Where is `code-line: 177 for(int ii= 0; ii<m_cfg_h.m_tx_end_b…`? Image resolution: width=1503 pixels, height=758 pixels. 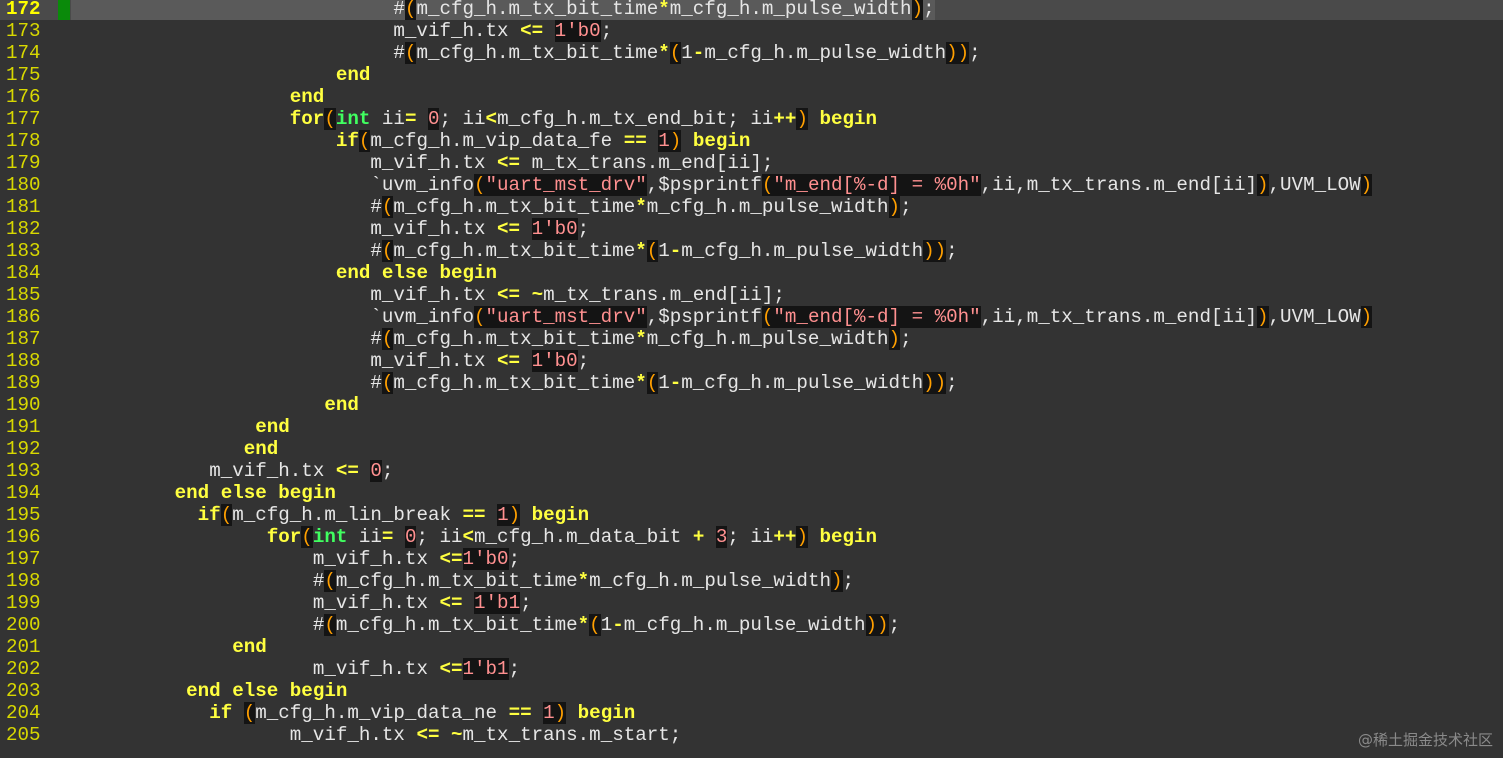 code-line: 177 for(int ii= 0; ii<m_cfg_h.m_tx_end_b… is located at coordinates (751, 119).